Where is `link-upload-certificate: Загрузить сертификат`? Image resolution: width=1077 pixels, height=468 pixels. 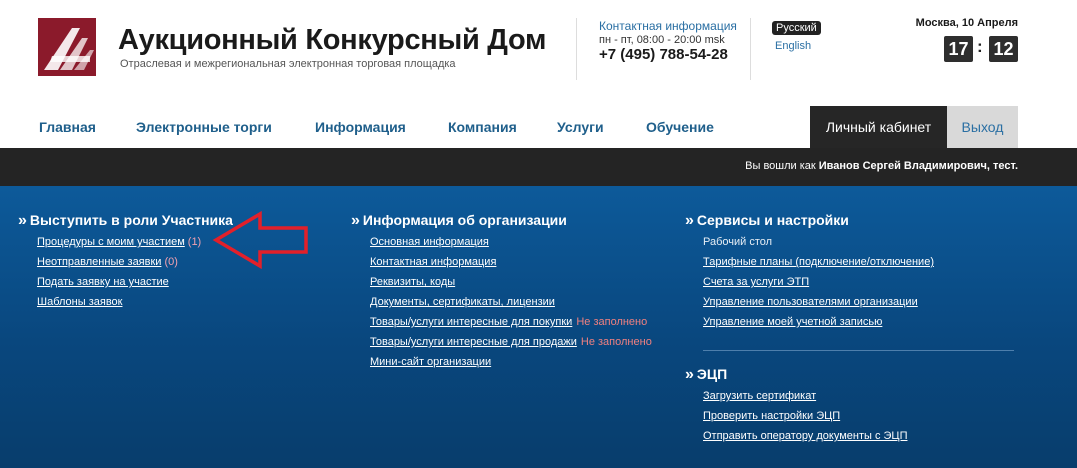
link-upload-certificate: Загрузить сертификат is located at coordinates (759, 396).